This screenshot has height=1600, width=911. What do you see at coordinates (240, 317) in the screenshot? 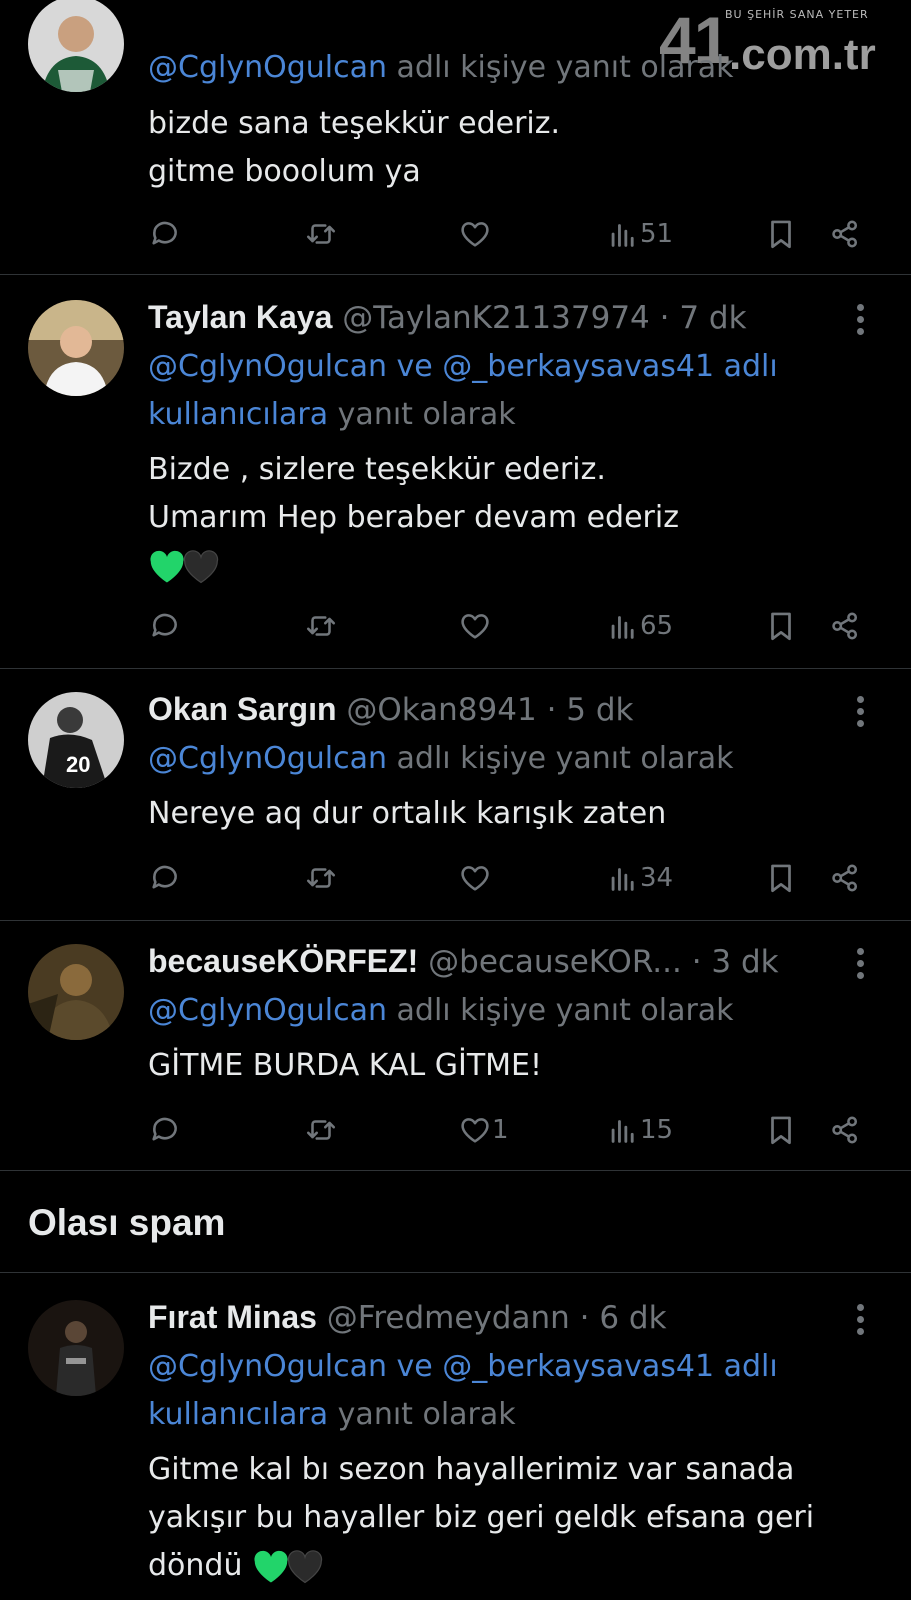
I see `display-name: Taylan Kaya` at bounding box center [240, 317].